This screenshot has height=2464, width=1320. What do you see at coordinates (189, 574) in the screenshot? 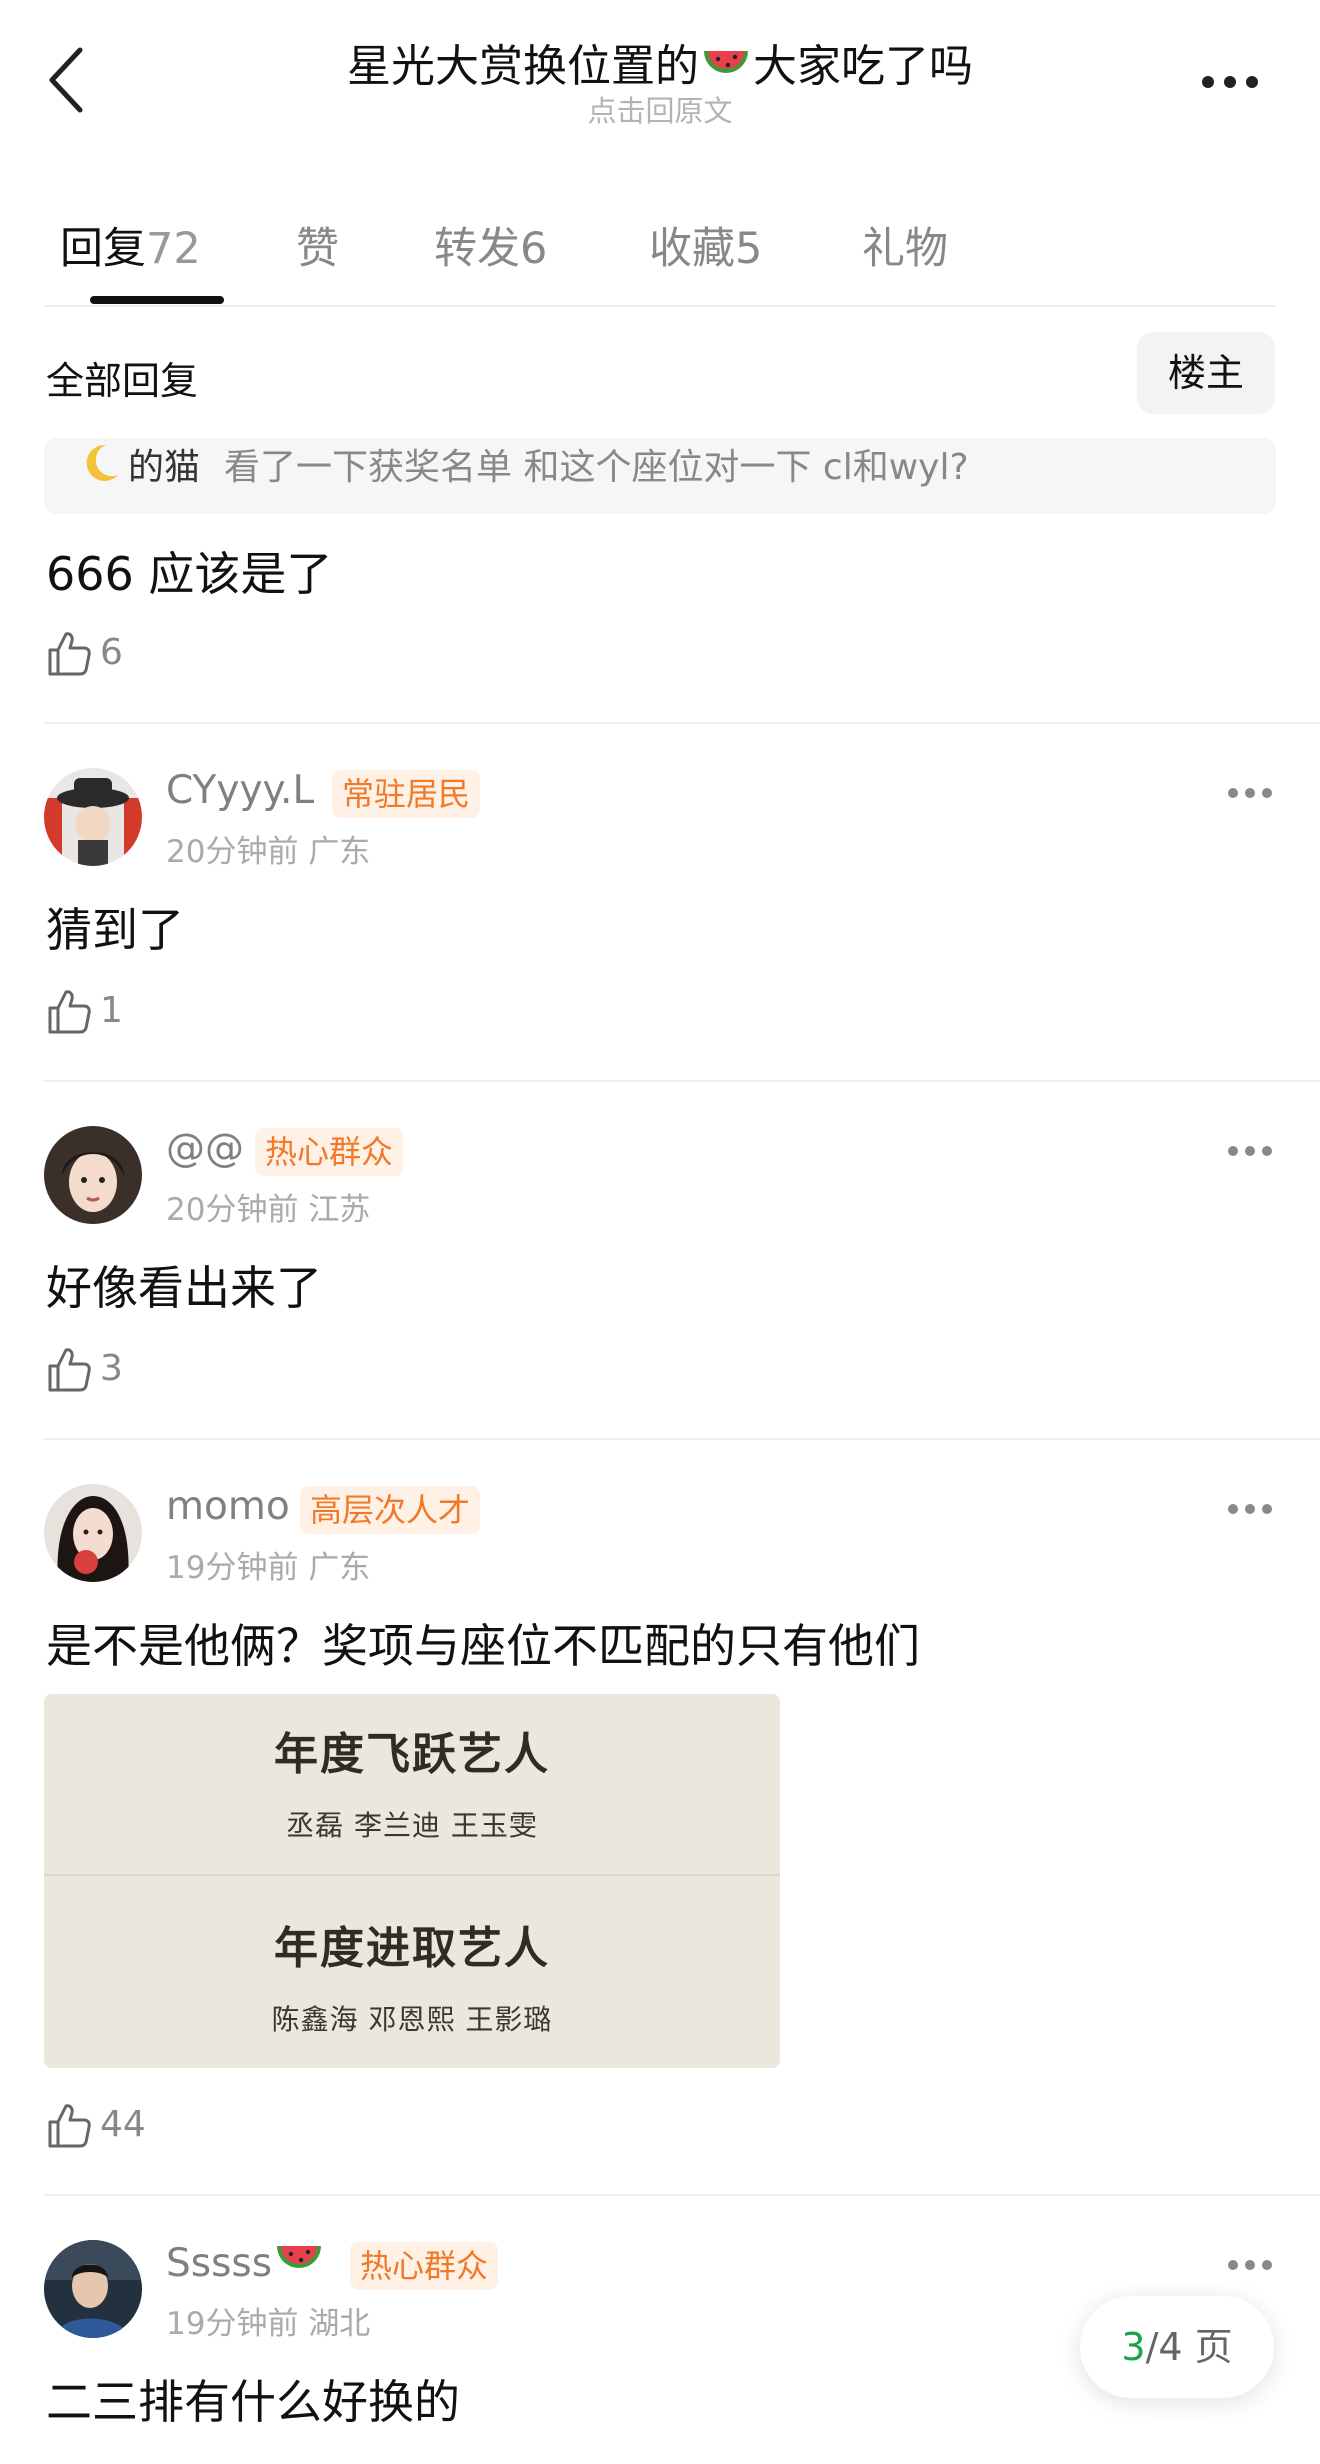
I see `comment-text: 666 应该是了` at bounding box center [189, 574].